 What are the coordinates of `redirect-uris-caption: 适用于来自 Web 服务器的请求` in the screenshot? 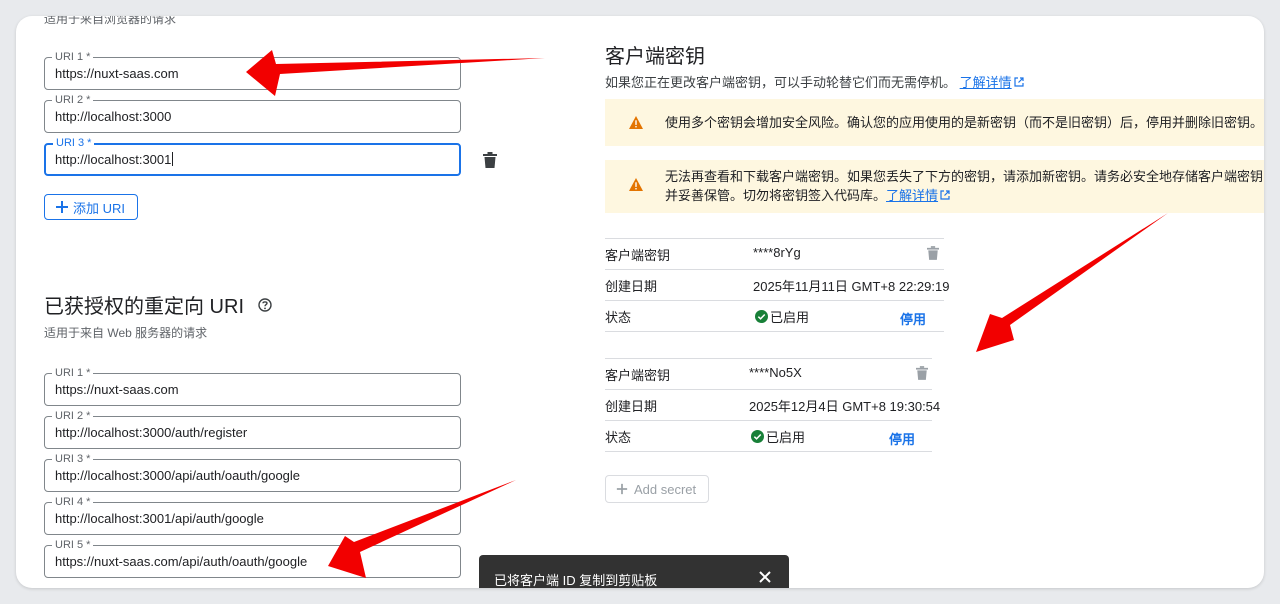 It's located at (126, 333).